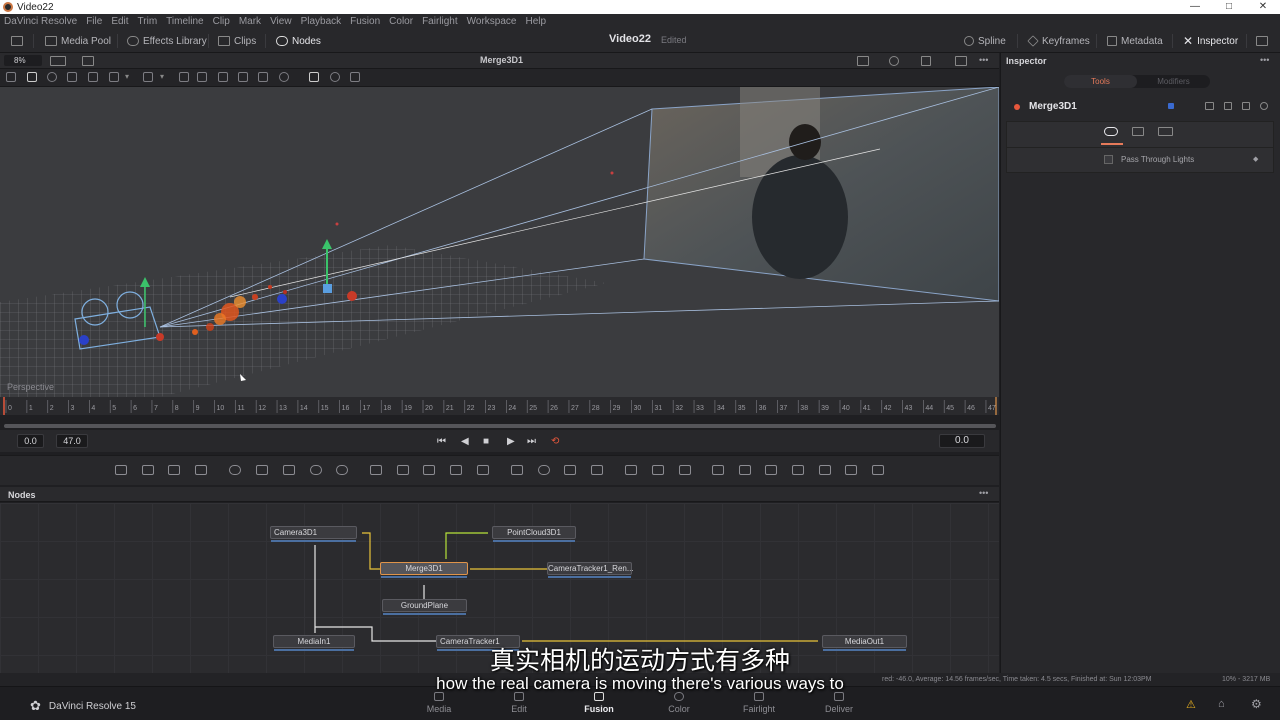 Image resolution: width=1280 pixels, height=720 pixels. Describe the element at coordinates (759, 709) in the screenshot. I see `tab-fairlight: Fairlight` at that location.